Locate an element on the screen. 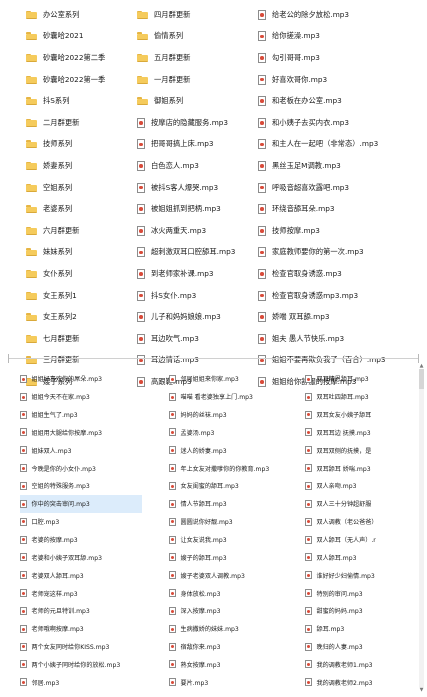 The width and height of the screenshot is (427, 697). audio-file-item: 女友闺蜜的舔耳.mp3 is located at coordinates (231, 486).